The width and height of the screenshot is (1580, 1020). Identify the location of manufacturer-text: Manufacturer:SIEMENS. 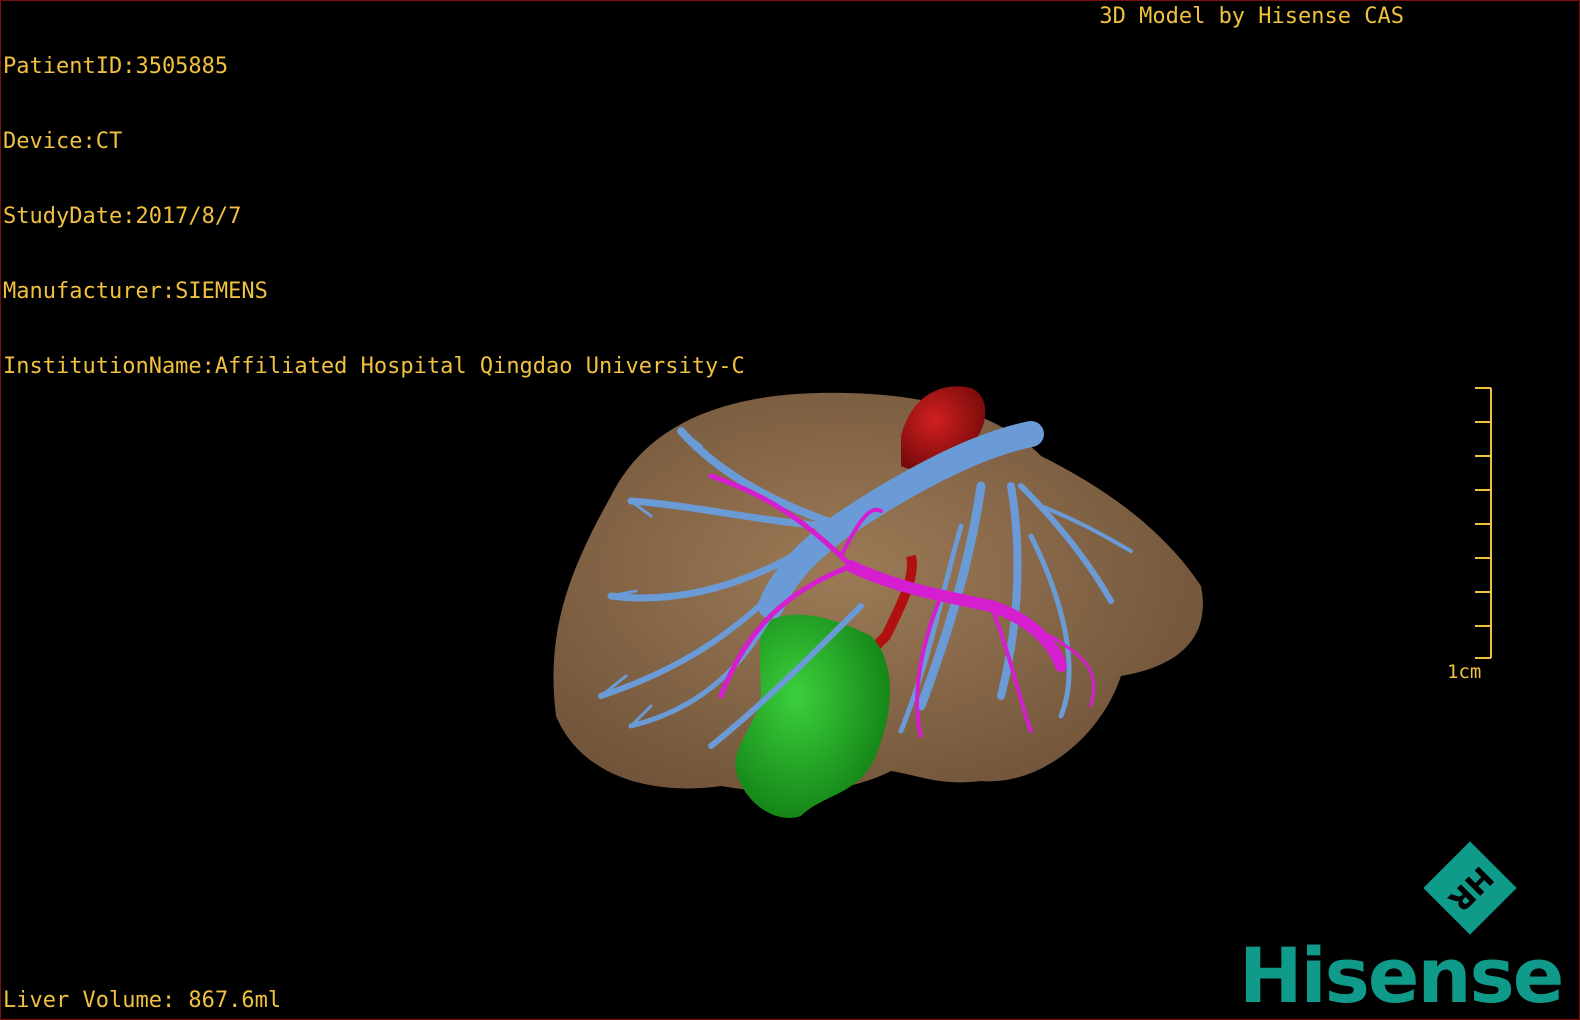
(135, 291).